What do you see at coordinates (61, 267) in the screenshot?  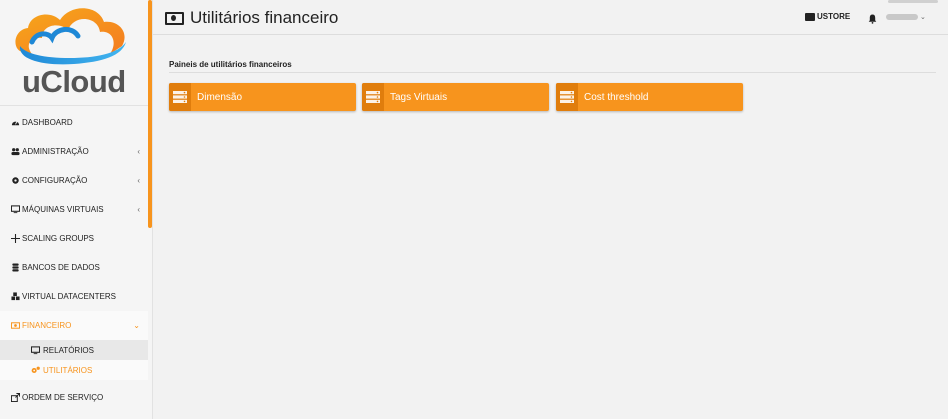 I see `sidebar-item-label: BANCOS DE DADOS` at bounding box center [61, 267].